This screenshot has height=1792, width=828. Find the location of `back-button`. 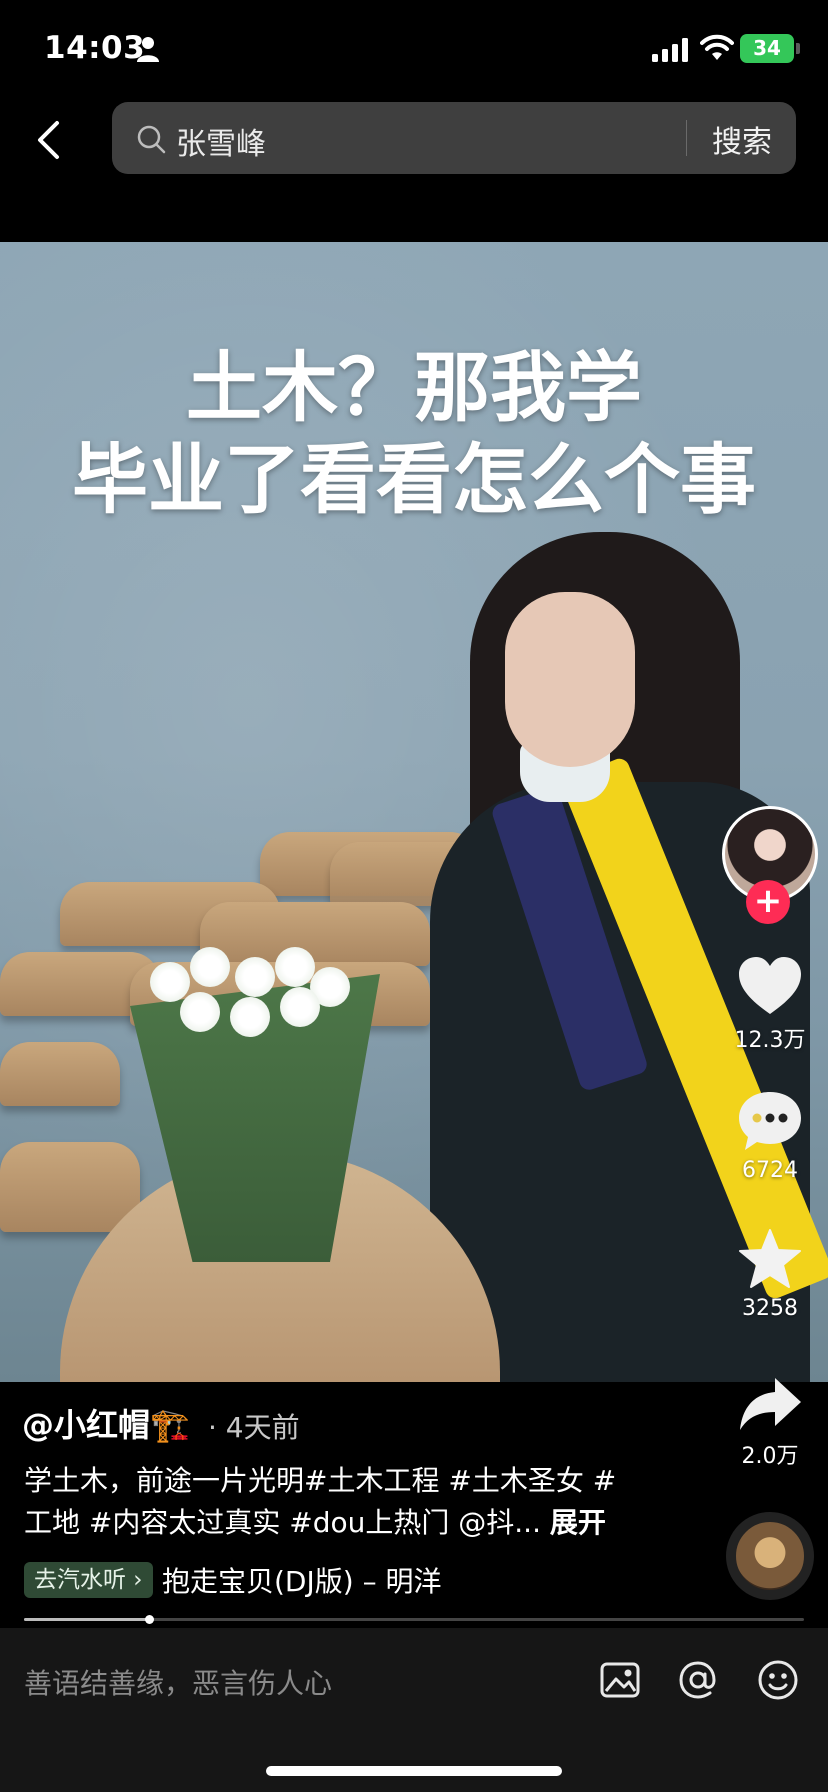

back-button is located at coordinates (48, 140).